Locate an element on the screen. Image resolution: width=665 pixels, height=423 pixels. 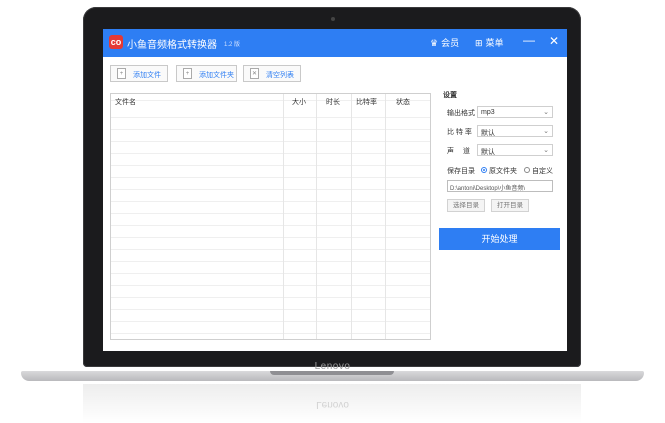
channel-label: 声 道 is located at coordinates (458, 151).